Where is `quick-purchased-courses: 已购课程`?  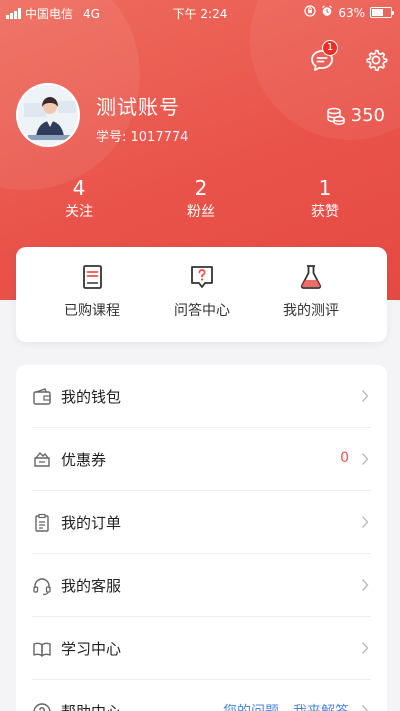 quick-purchased-courses: 已购课程 is located at coordinates (92, 291).